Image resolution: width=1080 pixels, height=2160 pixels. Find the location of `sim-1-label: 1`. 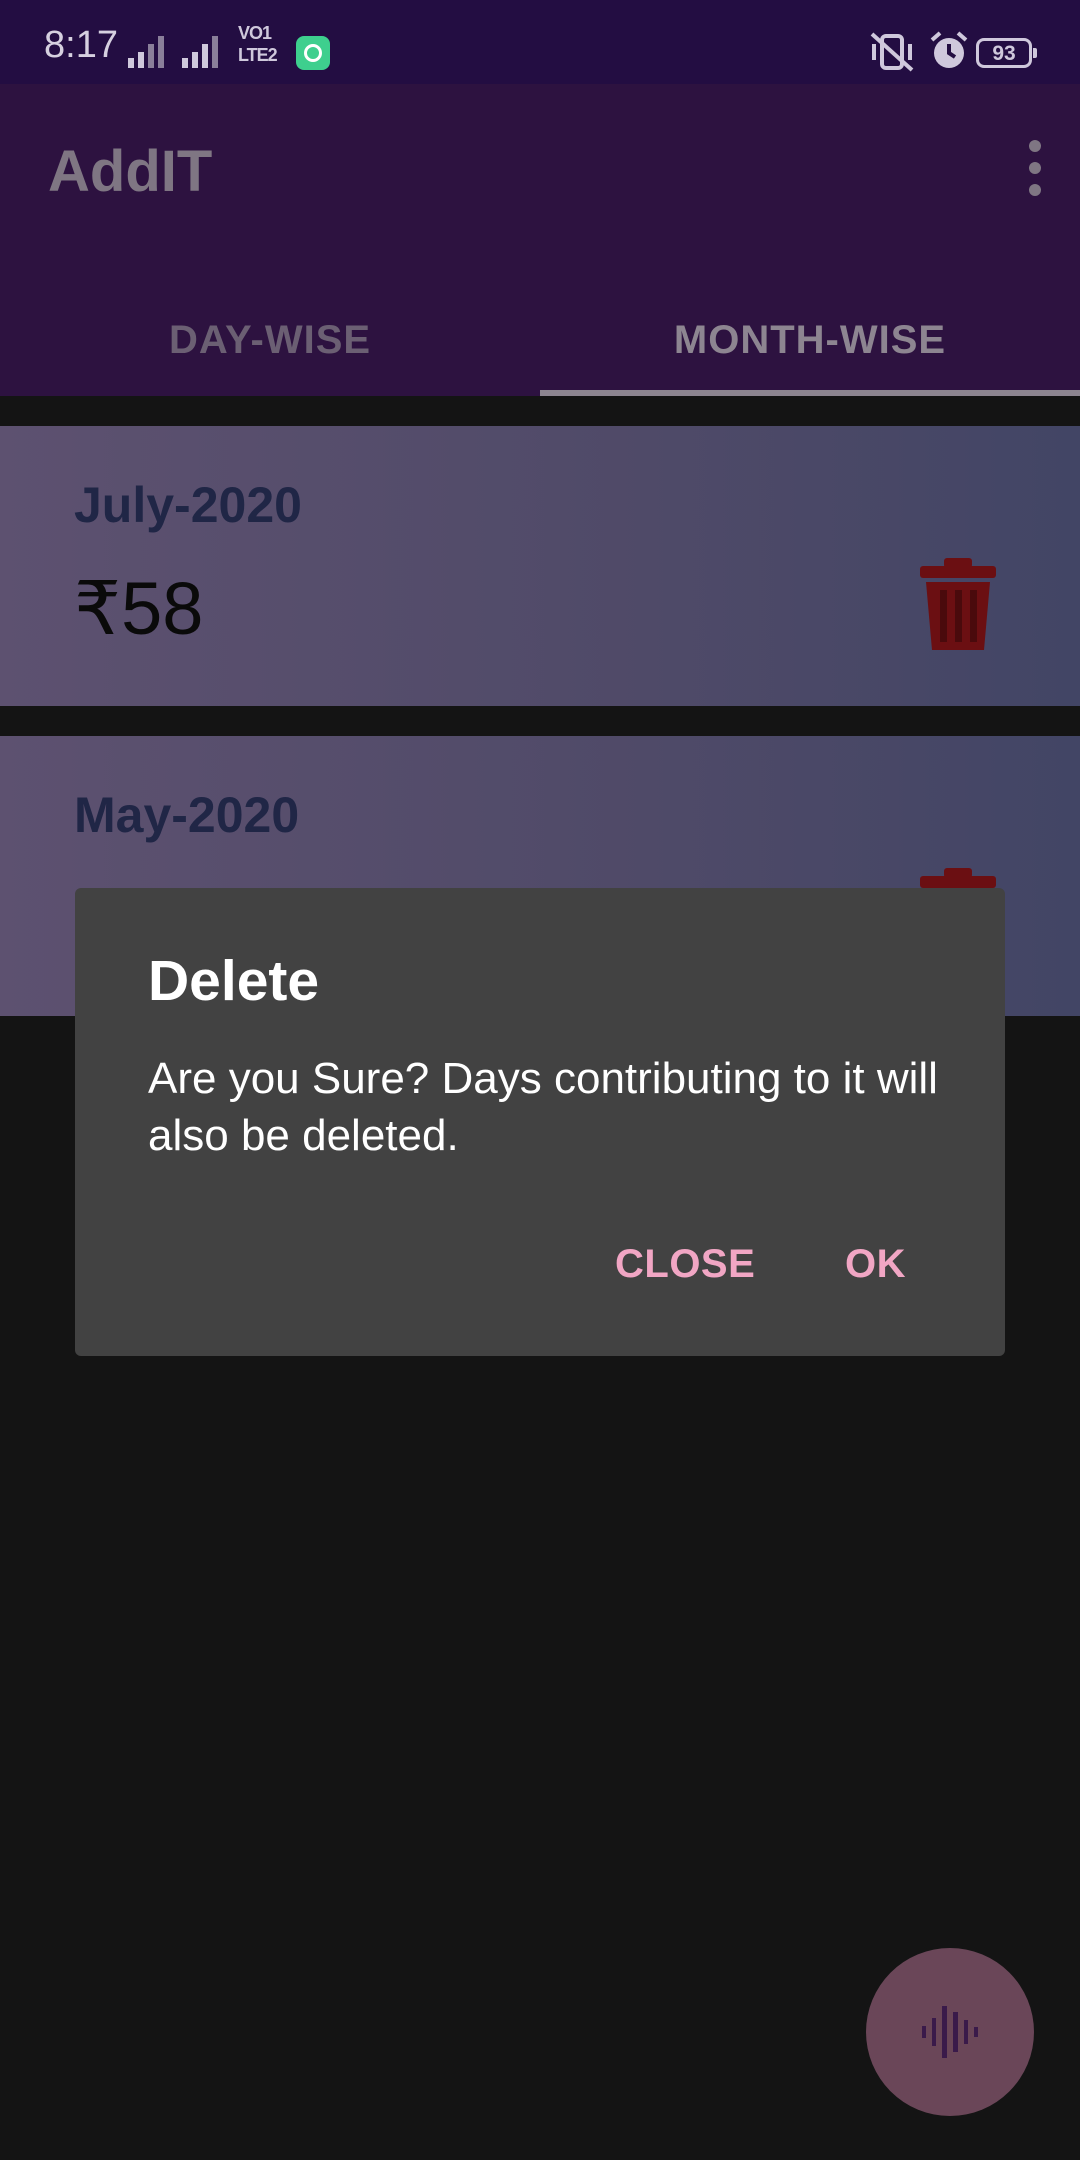

sim-1-label: 1 is located at coordinates (267, 33).